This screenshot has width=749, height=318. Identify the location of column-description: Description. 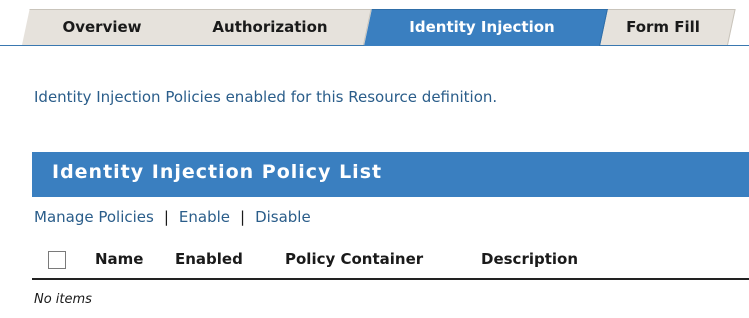
(529, 259).